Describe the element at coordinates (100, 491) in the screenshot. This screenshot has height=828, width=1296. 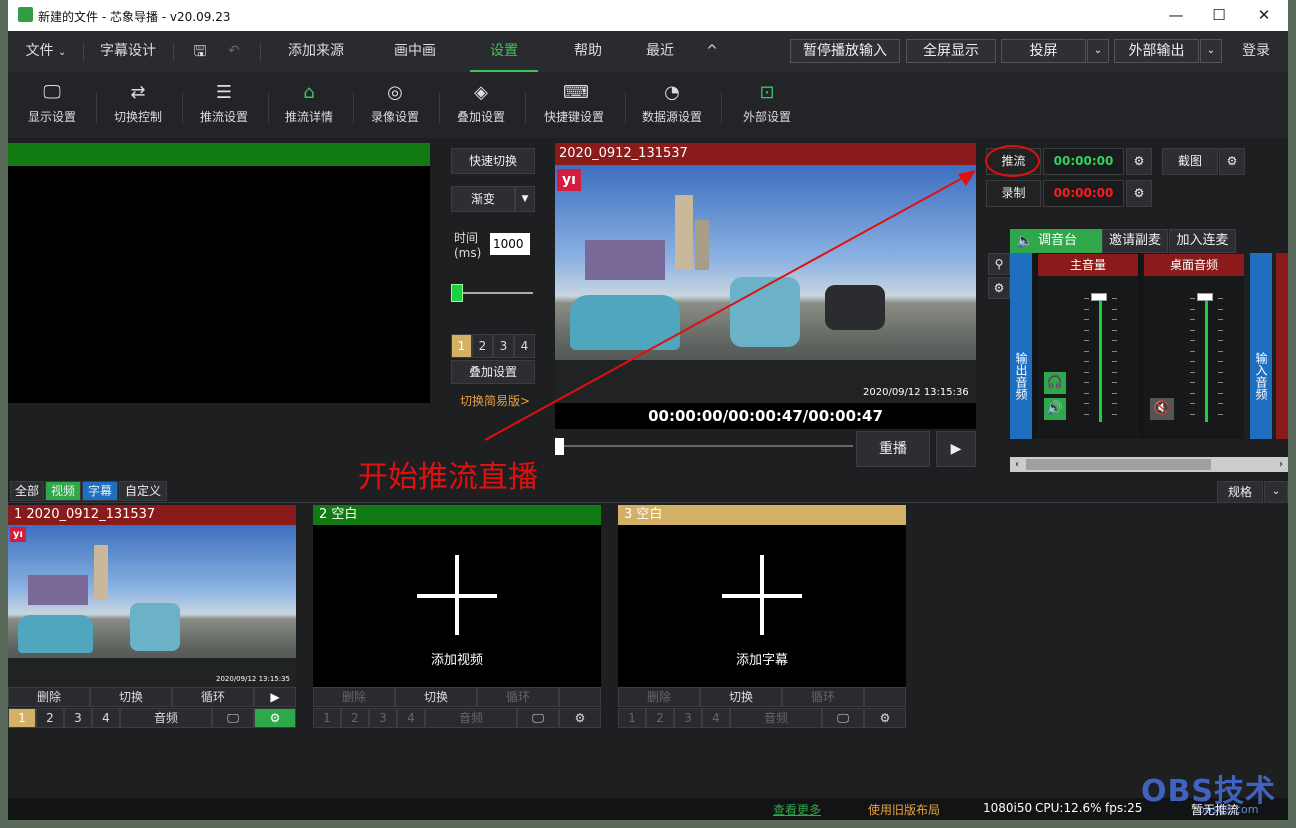
I see `filter-subtitle: 字幕` at that location.